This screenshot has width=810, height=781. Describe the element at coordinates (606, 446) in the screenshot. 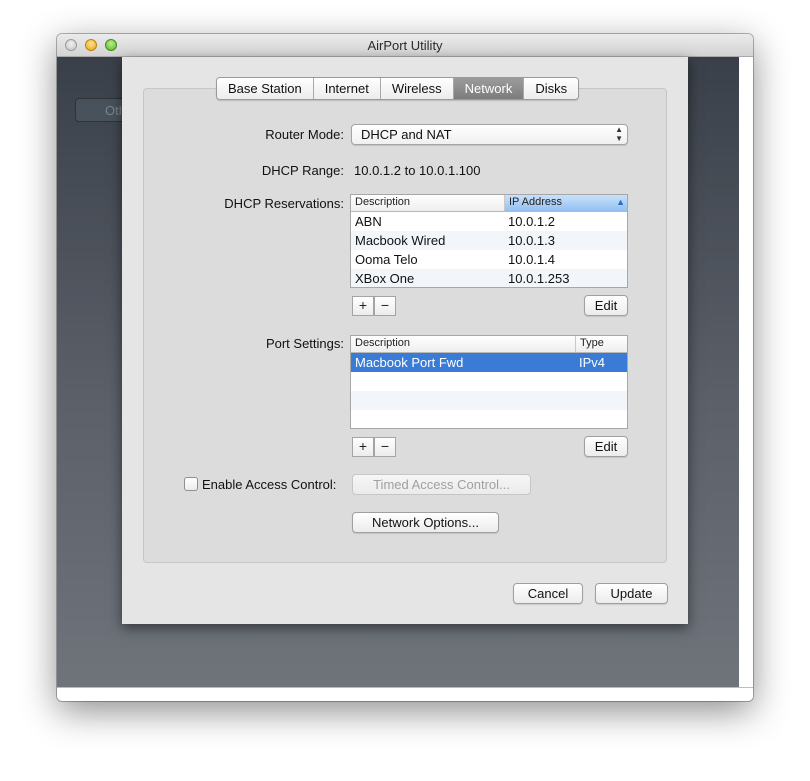

I see `edit-port-button: Edit` at that location.